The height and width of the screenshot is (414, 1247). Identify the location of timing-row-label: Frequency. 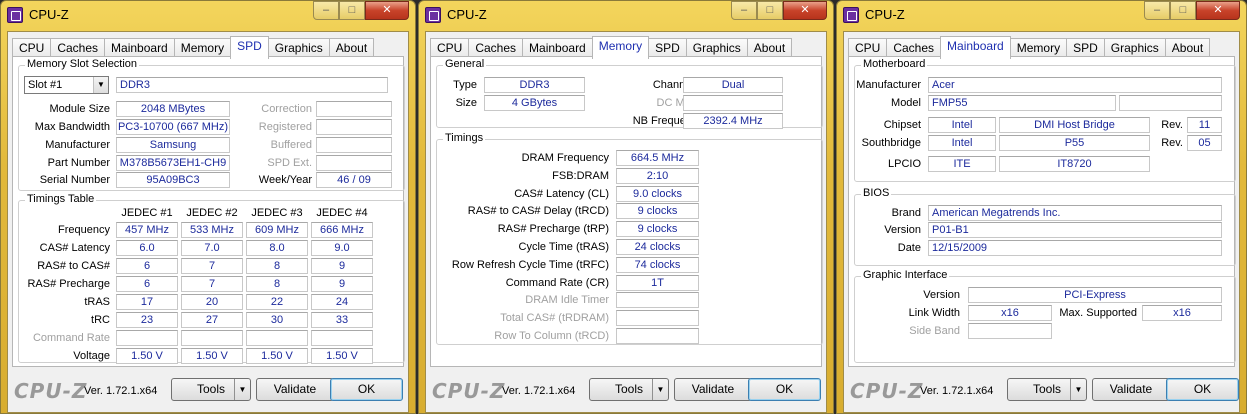
(84, 230).